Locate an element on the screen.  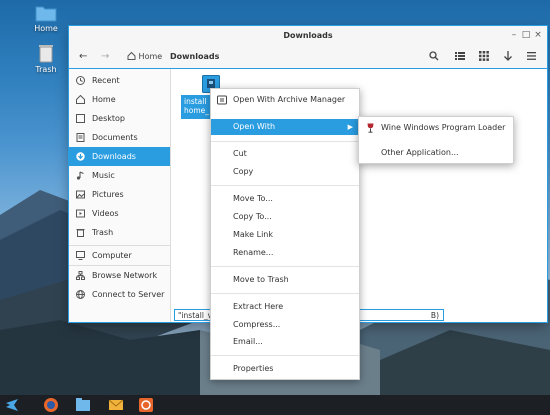
breadcrumb-downloads: Downloads is located at coordinates (194, 57).